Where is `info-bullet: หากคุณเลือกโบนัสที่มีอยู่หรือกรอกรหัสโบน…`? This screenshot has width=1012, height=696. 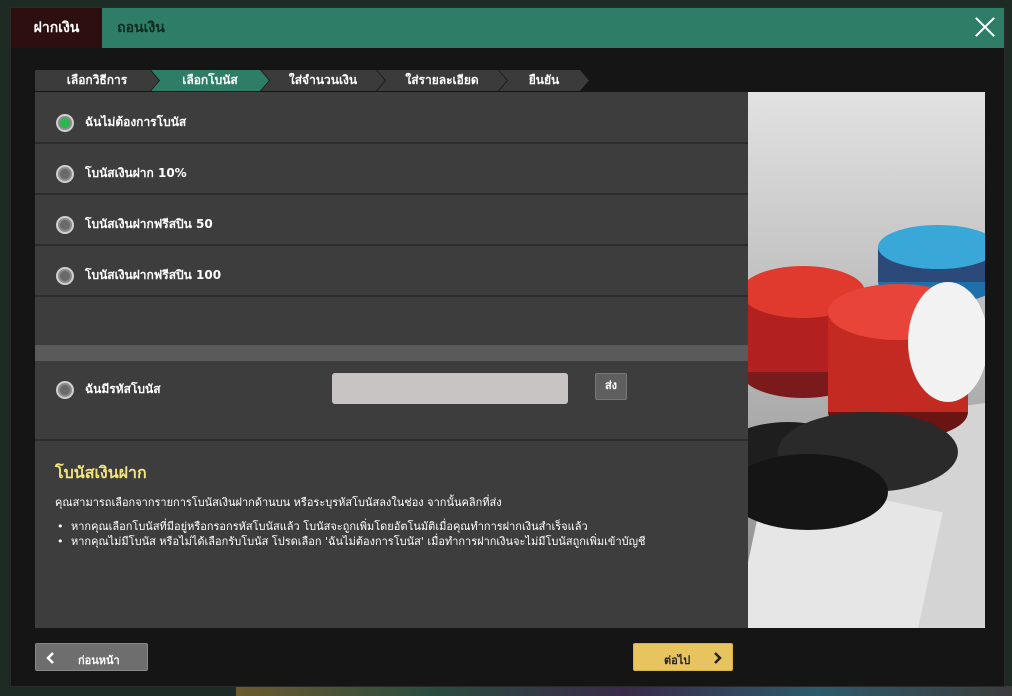 info-bullet: หากคุณเลือกโบนัสที่มีอยู่หรือกรอกรหัสโบน… is located at coordinates (350, 526).